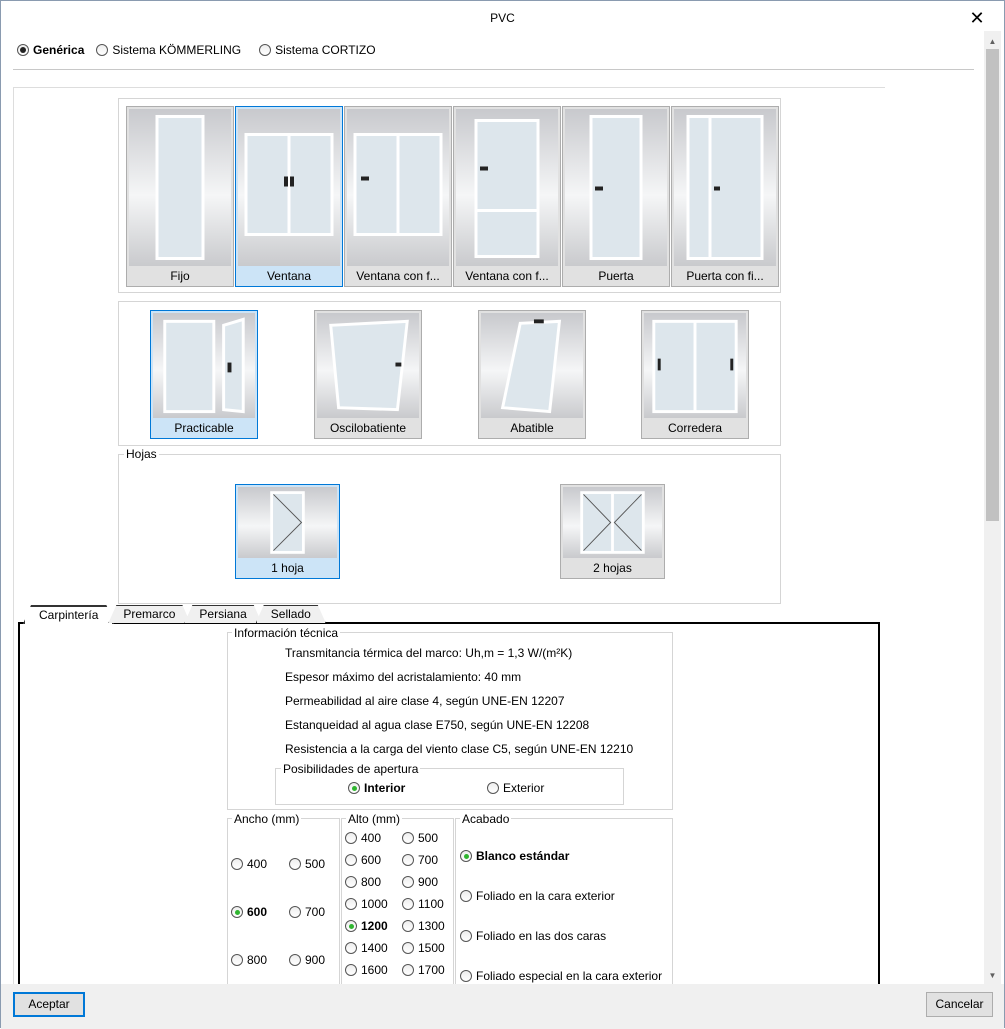 This screenshot has width=1005, height=1029. What do you see at coordinates (374, 926) in the screenshot?
I see `option-label: 1200` at bounding box center [374, 926].